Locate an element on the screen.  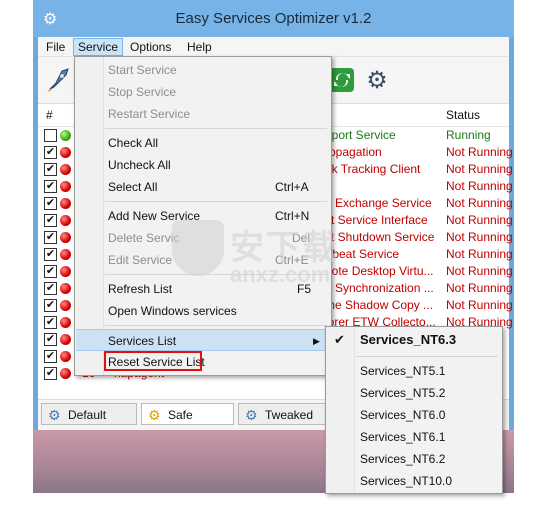
row-name: ropagation is located at coordinates (353, 152).